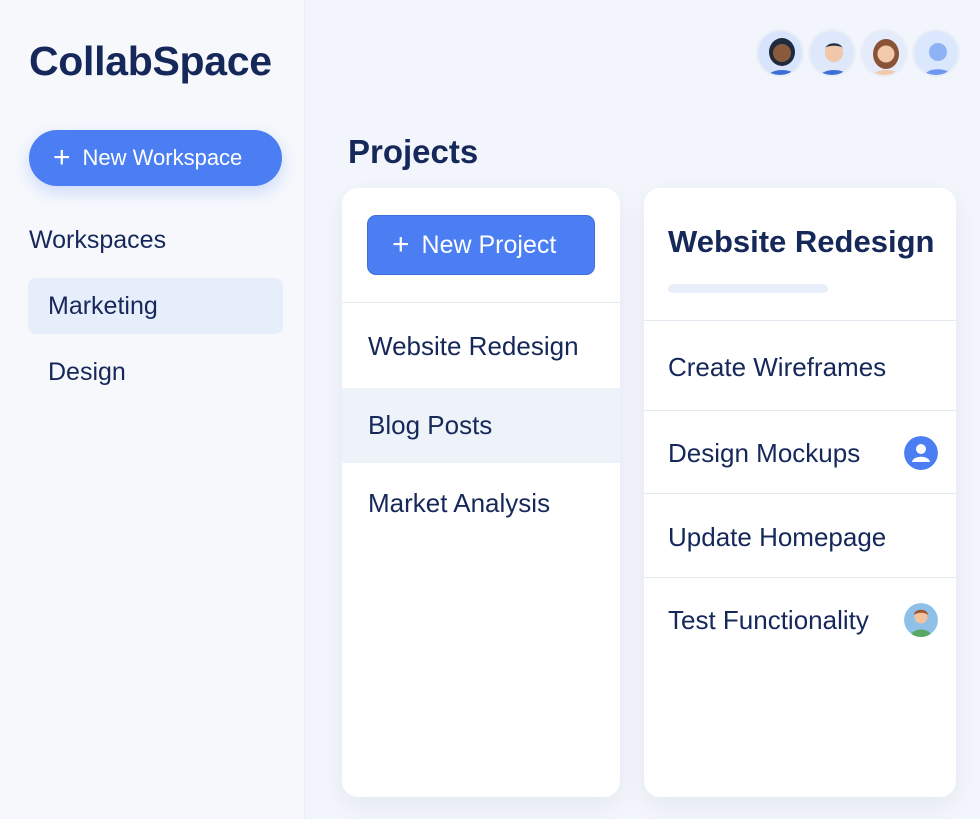 This screenshot has height=819, width=980. What do you see at coordinates (777, 366) in the screenshot?
I see `task-label: Create Wireframes` at bounding box center [777, 366].